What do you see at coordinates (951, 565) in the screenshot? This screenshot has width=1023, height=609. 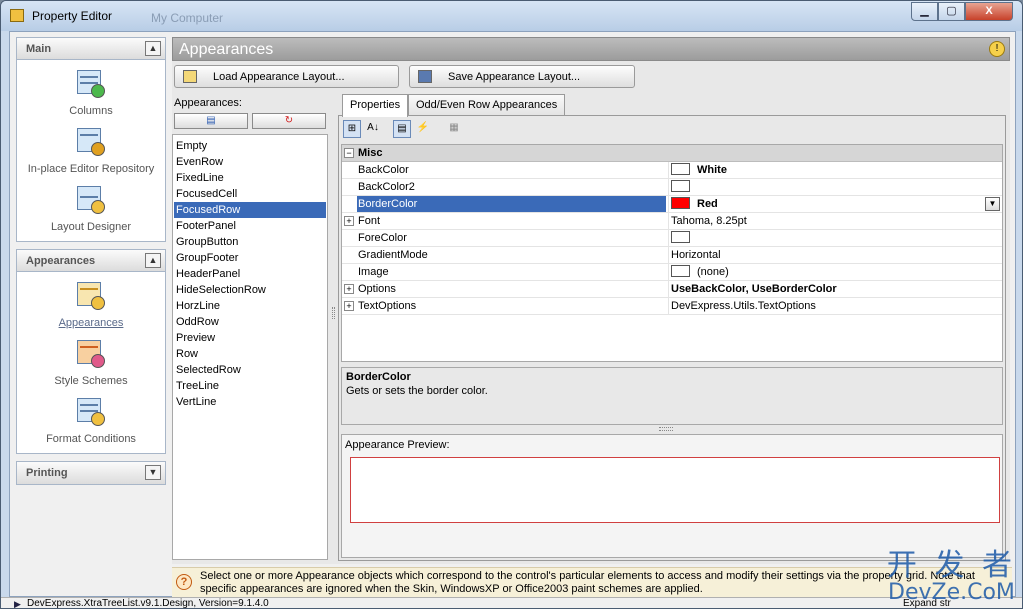 I see `watermark-chinese: 开 发 者` at bounding box center [951, 565].